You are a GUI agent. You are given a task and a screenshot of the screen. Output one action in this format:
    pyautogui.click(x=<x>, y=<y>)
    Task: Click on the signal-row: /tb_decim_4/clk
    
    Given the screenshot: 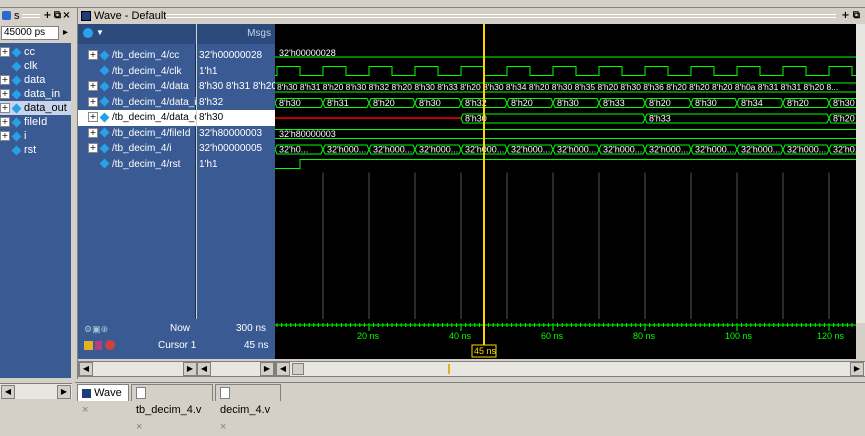 What is the action you would take?
    pyautogui.click(x=137, y=72)
    